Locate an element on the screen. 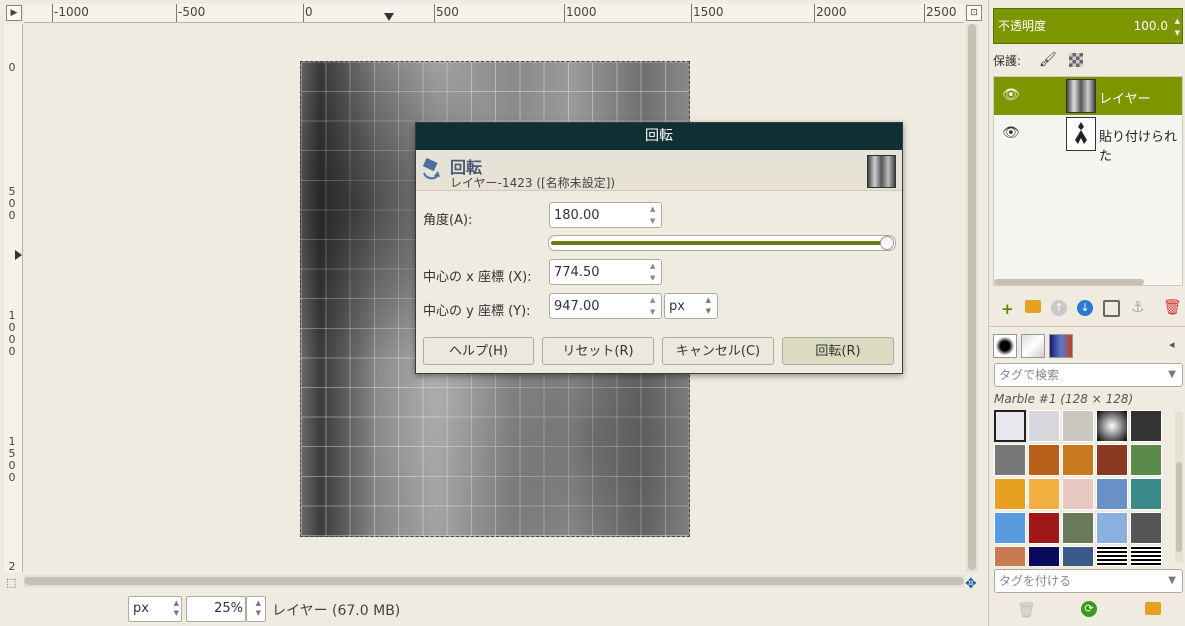  new-layer-icon: + is located at coordinates (1007, 309).